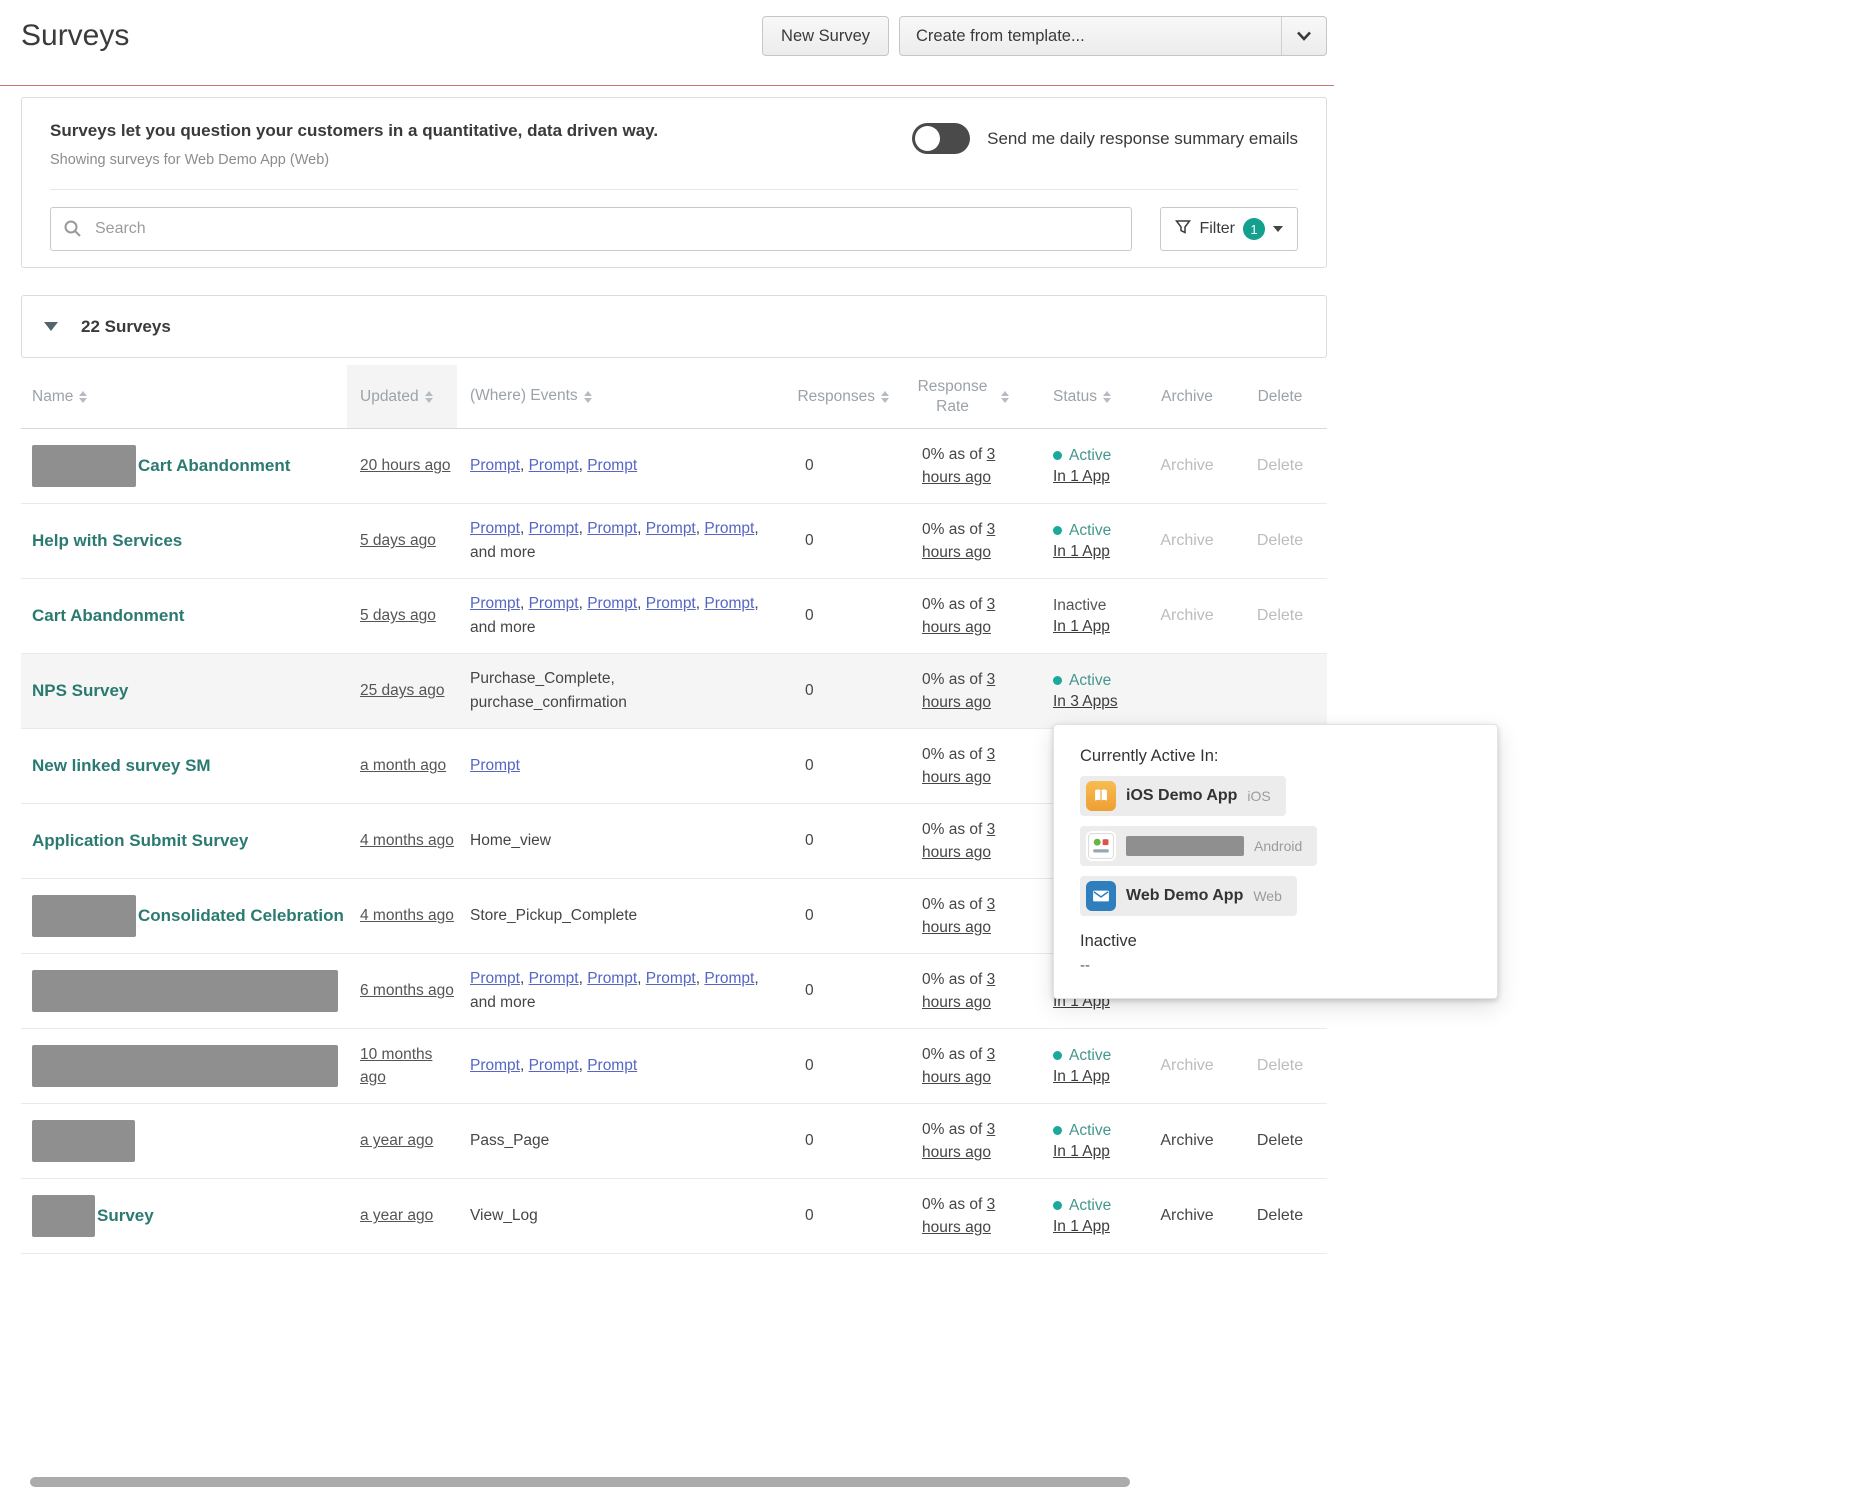  Describe the element at coordinates (1259, 796) in the screenshot. I see `app-platform-label: iOS` at that location.